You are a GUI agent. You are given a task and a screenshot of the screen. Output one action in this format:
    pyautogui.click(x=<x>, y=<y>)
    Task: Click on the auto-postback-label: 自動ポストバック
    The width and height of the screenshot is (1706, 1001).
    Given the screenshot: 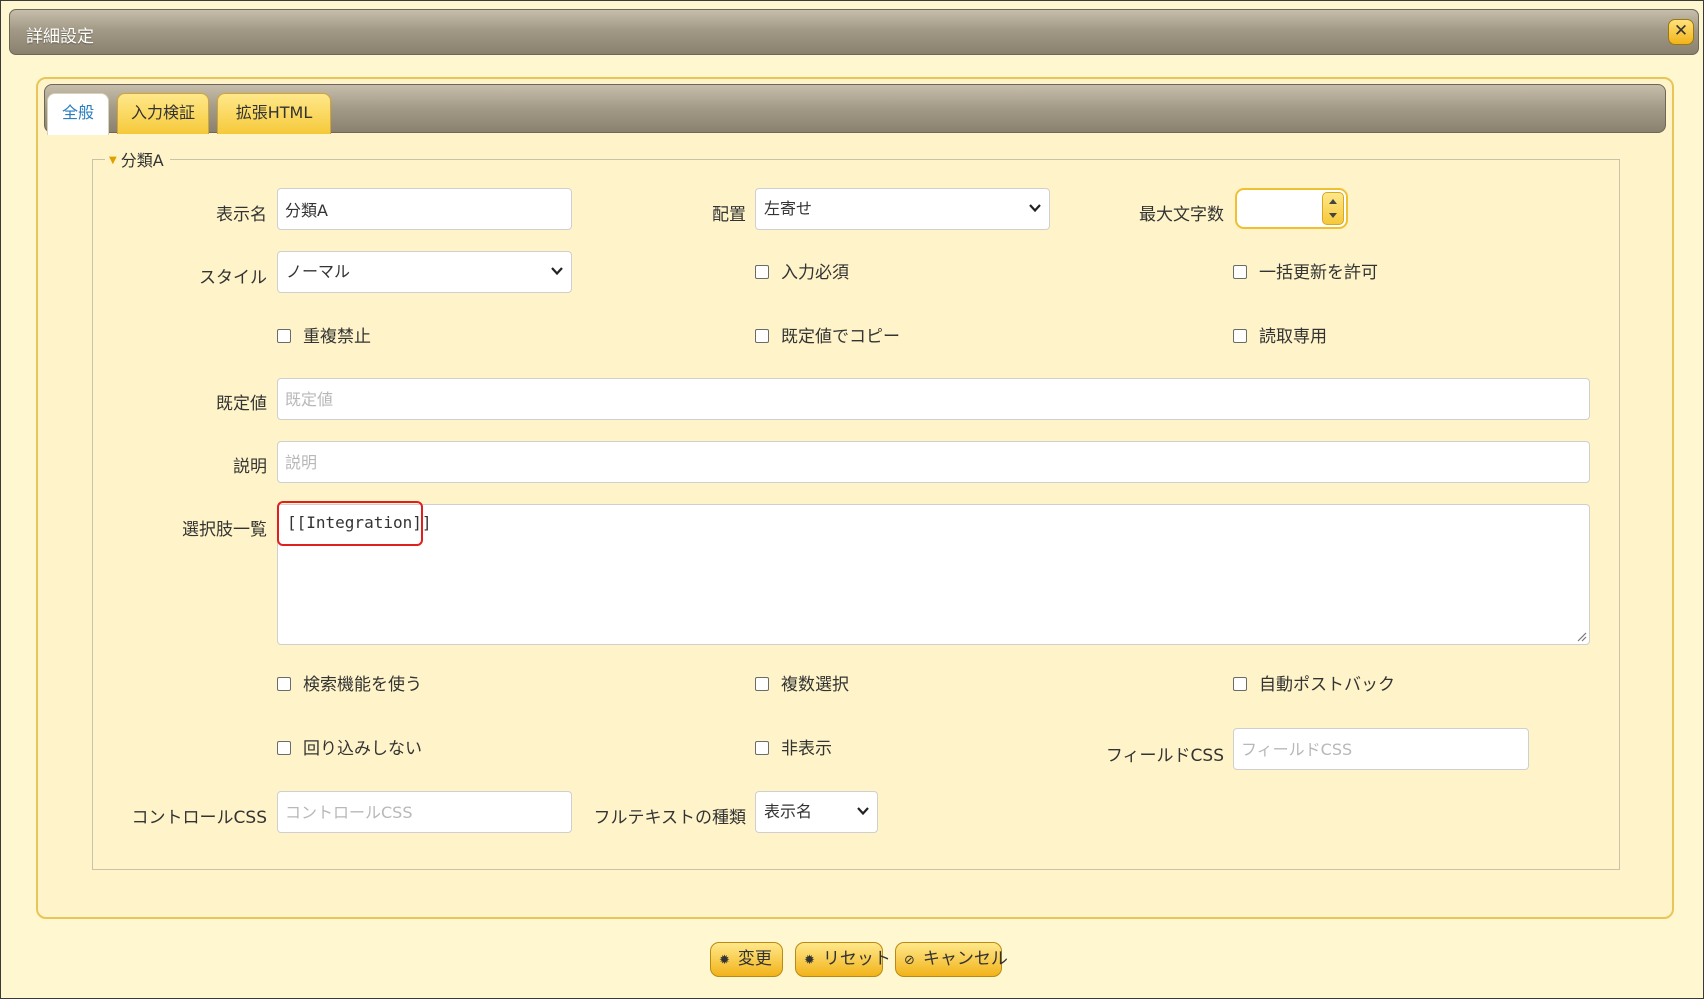 What is the action you would take?
    pyautogui.click(x=1327, y=685)
    